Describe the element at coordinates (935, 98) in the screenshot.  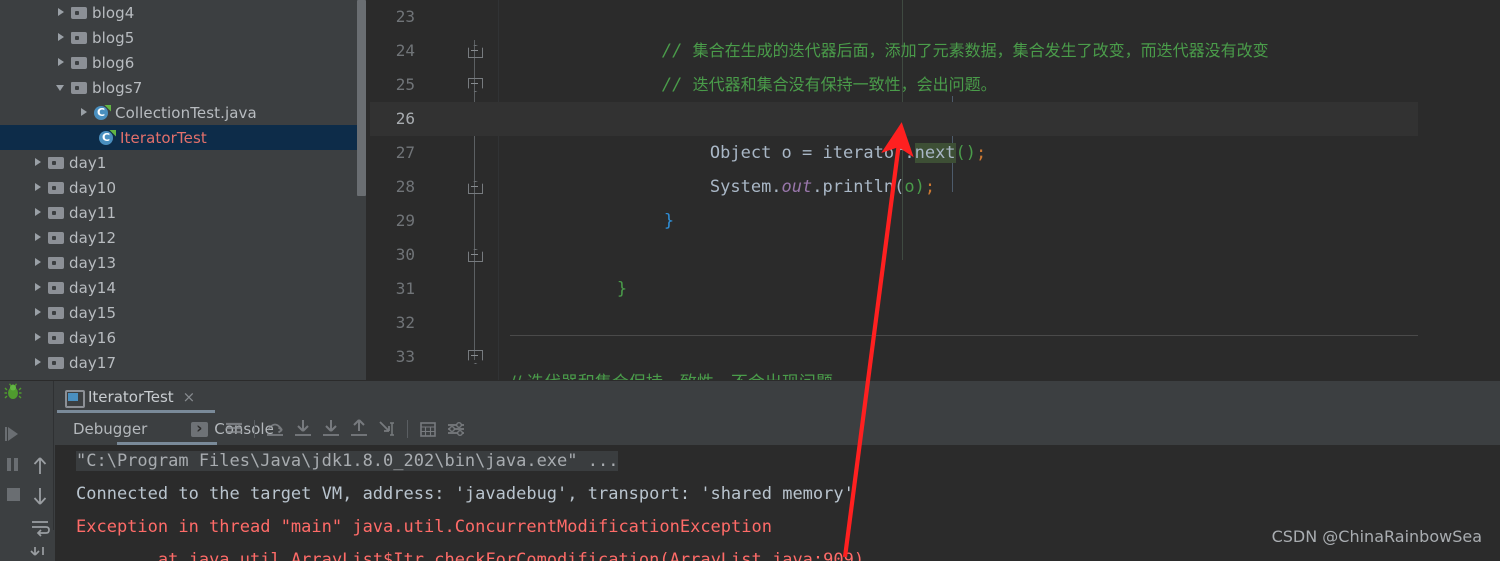
I see `code-line-25: 25 while(iterator.hasNext()) {` at that location.